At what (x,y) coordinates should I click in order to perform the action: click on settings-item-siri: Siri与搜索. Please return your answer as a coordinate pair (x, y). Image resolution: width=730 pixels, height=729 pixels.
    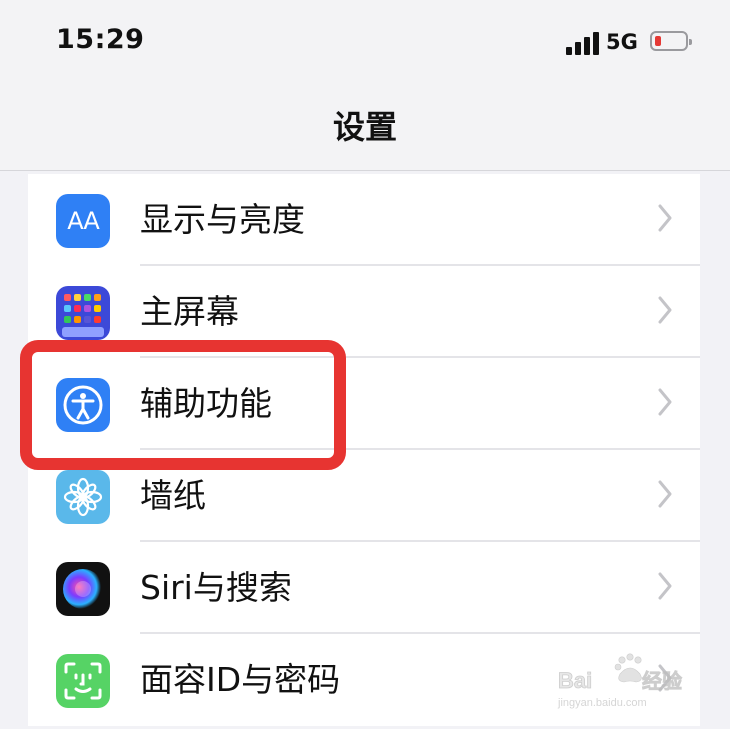
    Looking at the image, I should click on (364, 588).